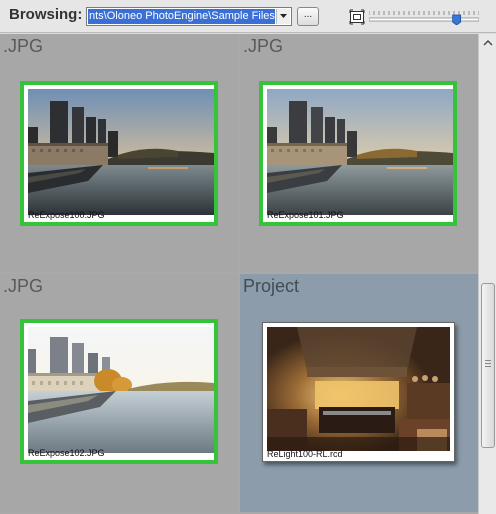 This screenshot has height=514, width=496. Describe the element at coordinates (358, 389) in the screenshot. I see `kitchen-interior-image` at that location.